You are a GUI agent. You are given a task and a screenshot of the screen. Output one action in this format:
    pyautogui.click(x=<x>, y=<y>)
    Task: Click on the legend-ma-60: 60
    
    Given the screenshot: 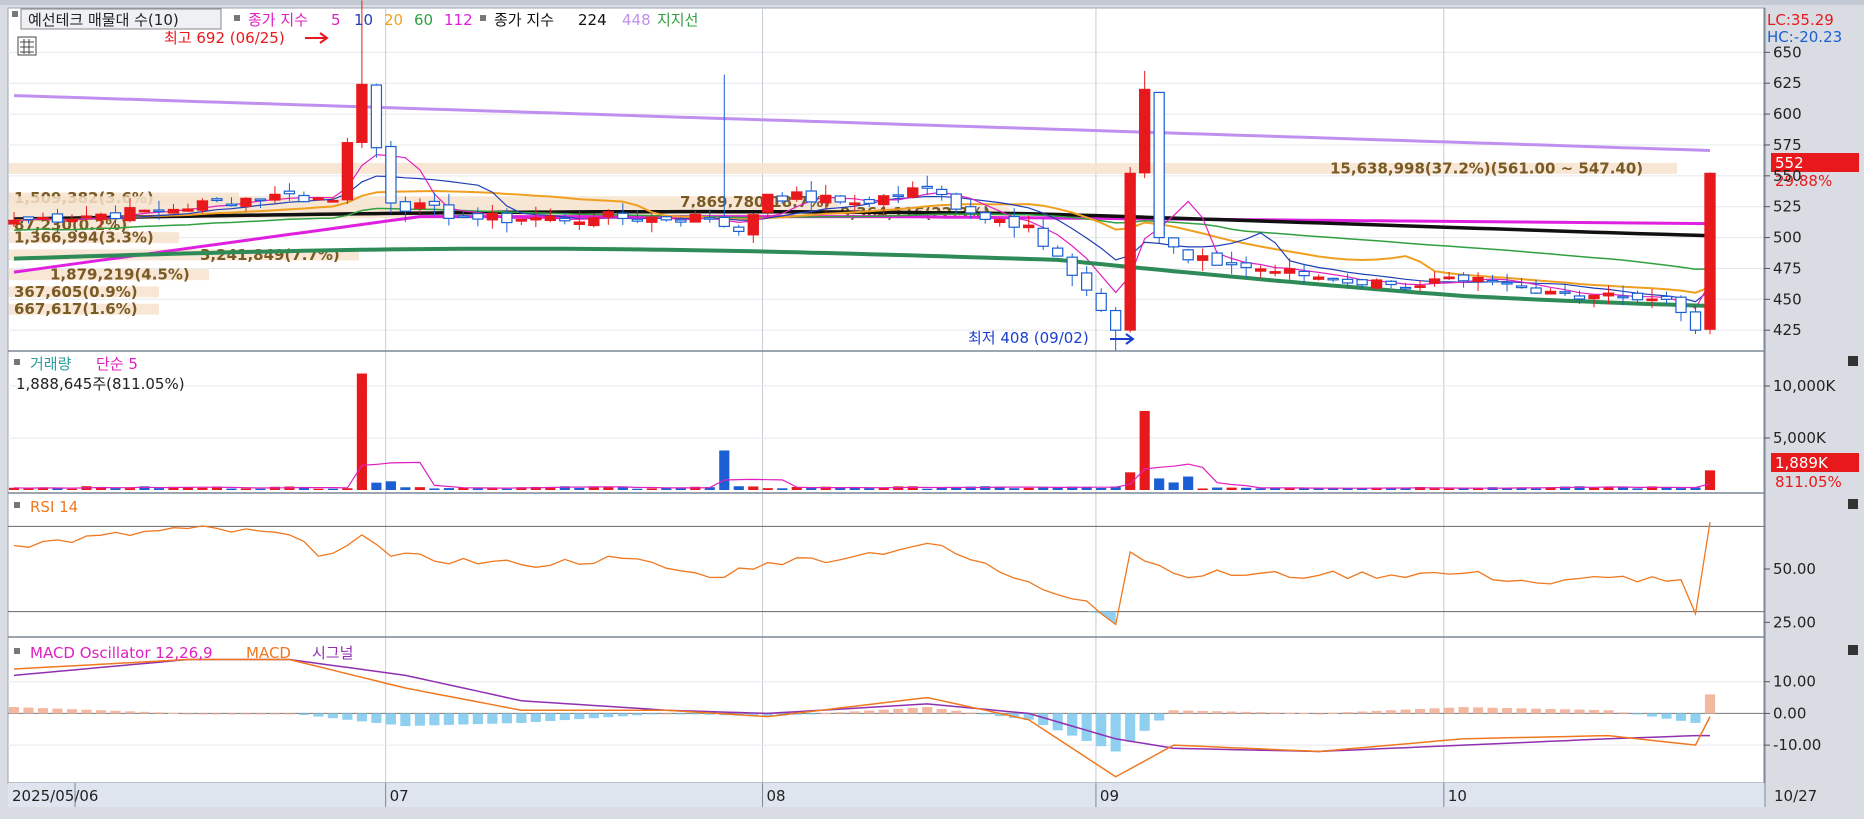 What is the action you would take?
    pyautogui.click(x=423, y=20)
    